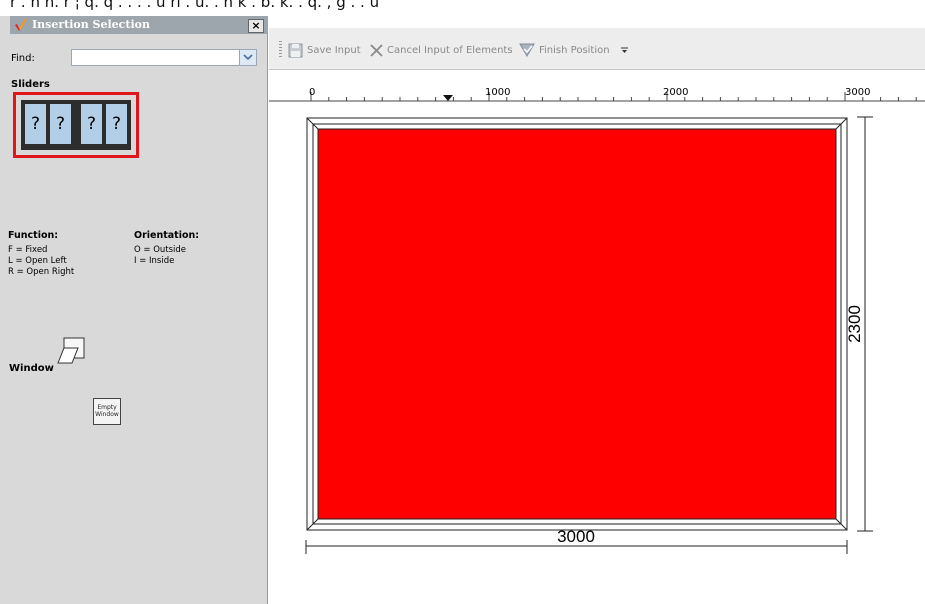  Describe the element at coordinates (31, 368) in the screenshot. I see `window-heading: Window` at that location.